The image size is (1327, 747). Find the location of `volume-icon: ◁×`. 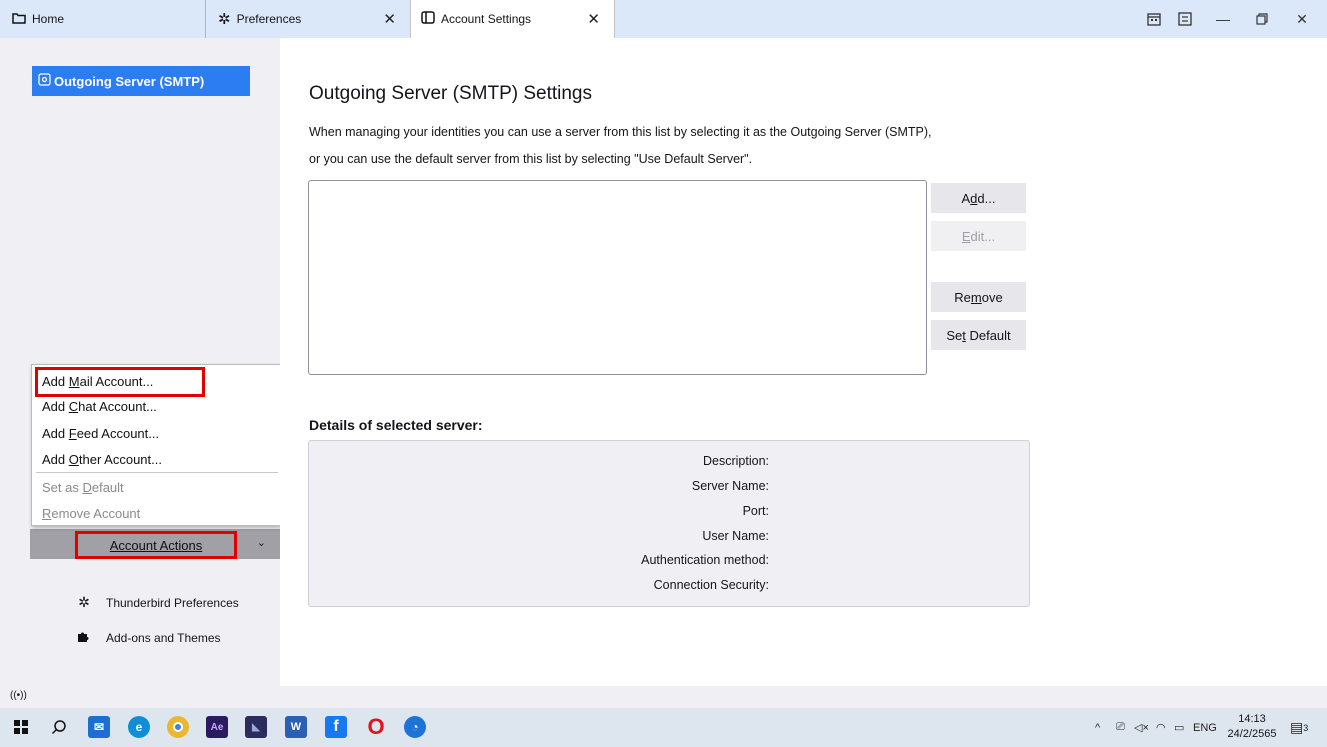

volume-icon: ◁× is located at coordinates (1141, 727).